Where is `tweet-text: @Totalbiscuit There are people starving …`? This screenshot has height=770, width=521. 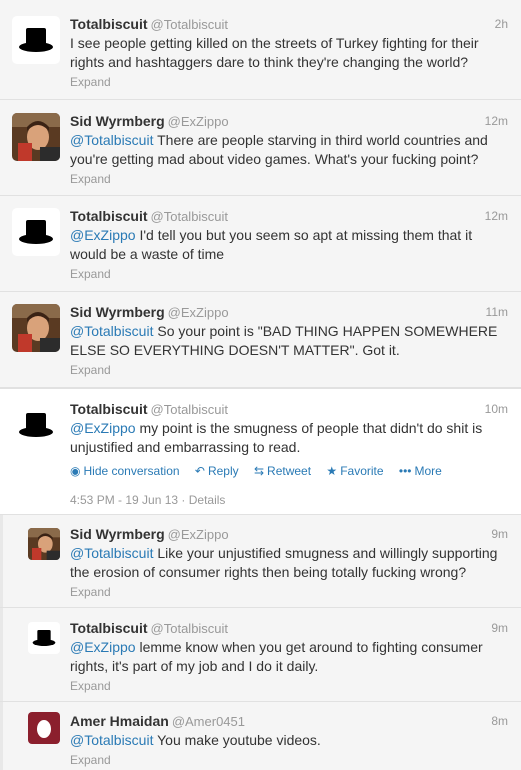
tweet-text: @Totalbiscuit There are people starving … is located at coordinates (290, 150).